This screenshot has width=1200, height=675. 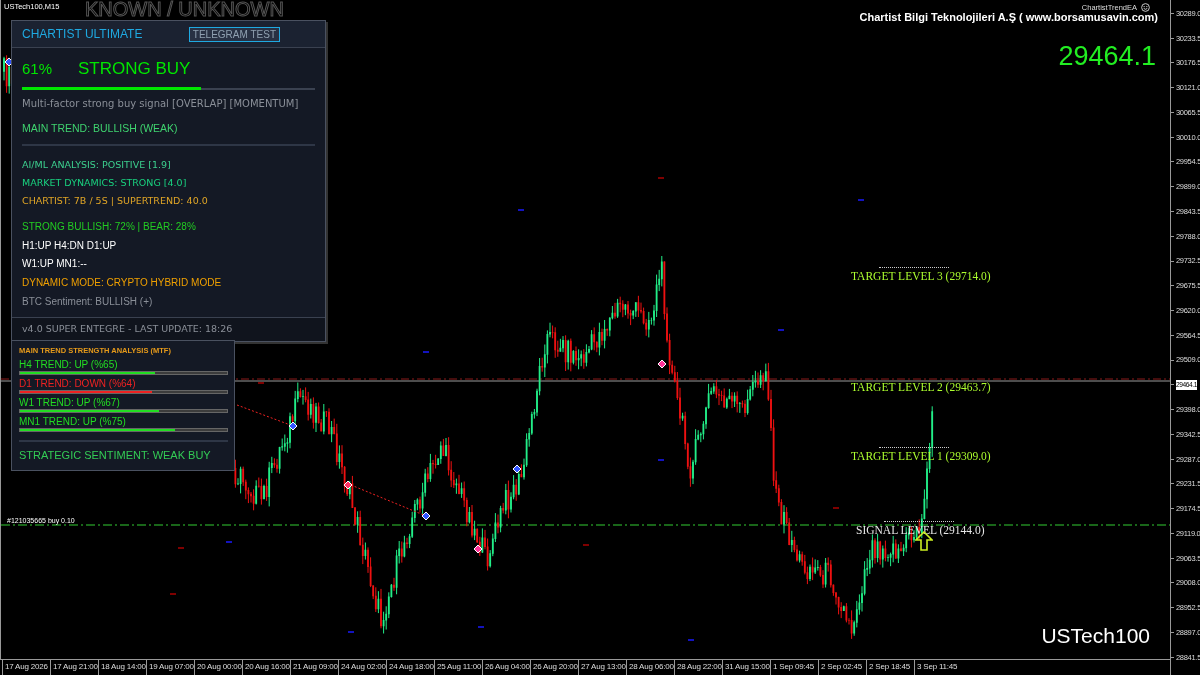 I want to click on time-label: 1 Sep 09:45, so click(x=794, y=667).